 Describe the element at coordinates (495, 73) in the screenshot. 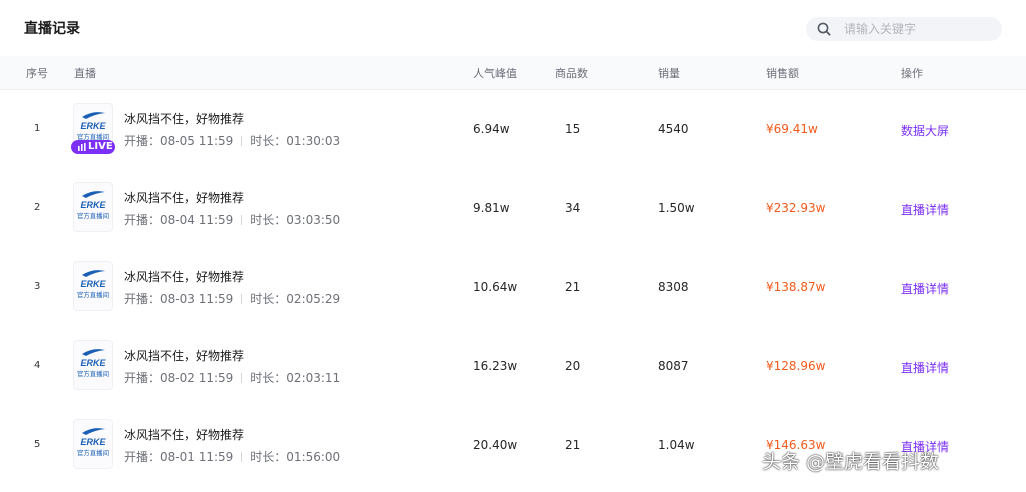

I see `column-header-peak: 人气峰值` at that location.